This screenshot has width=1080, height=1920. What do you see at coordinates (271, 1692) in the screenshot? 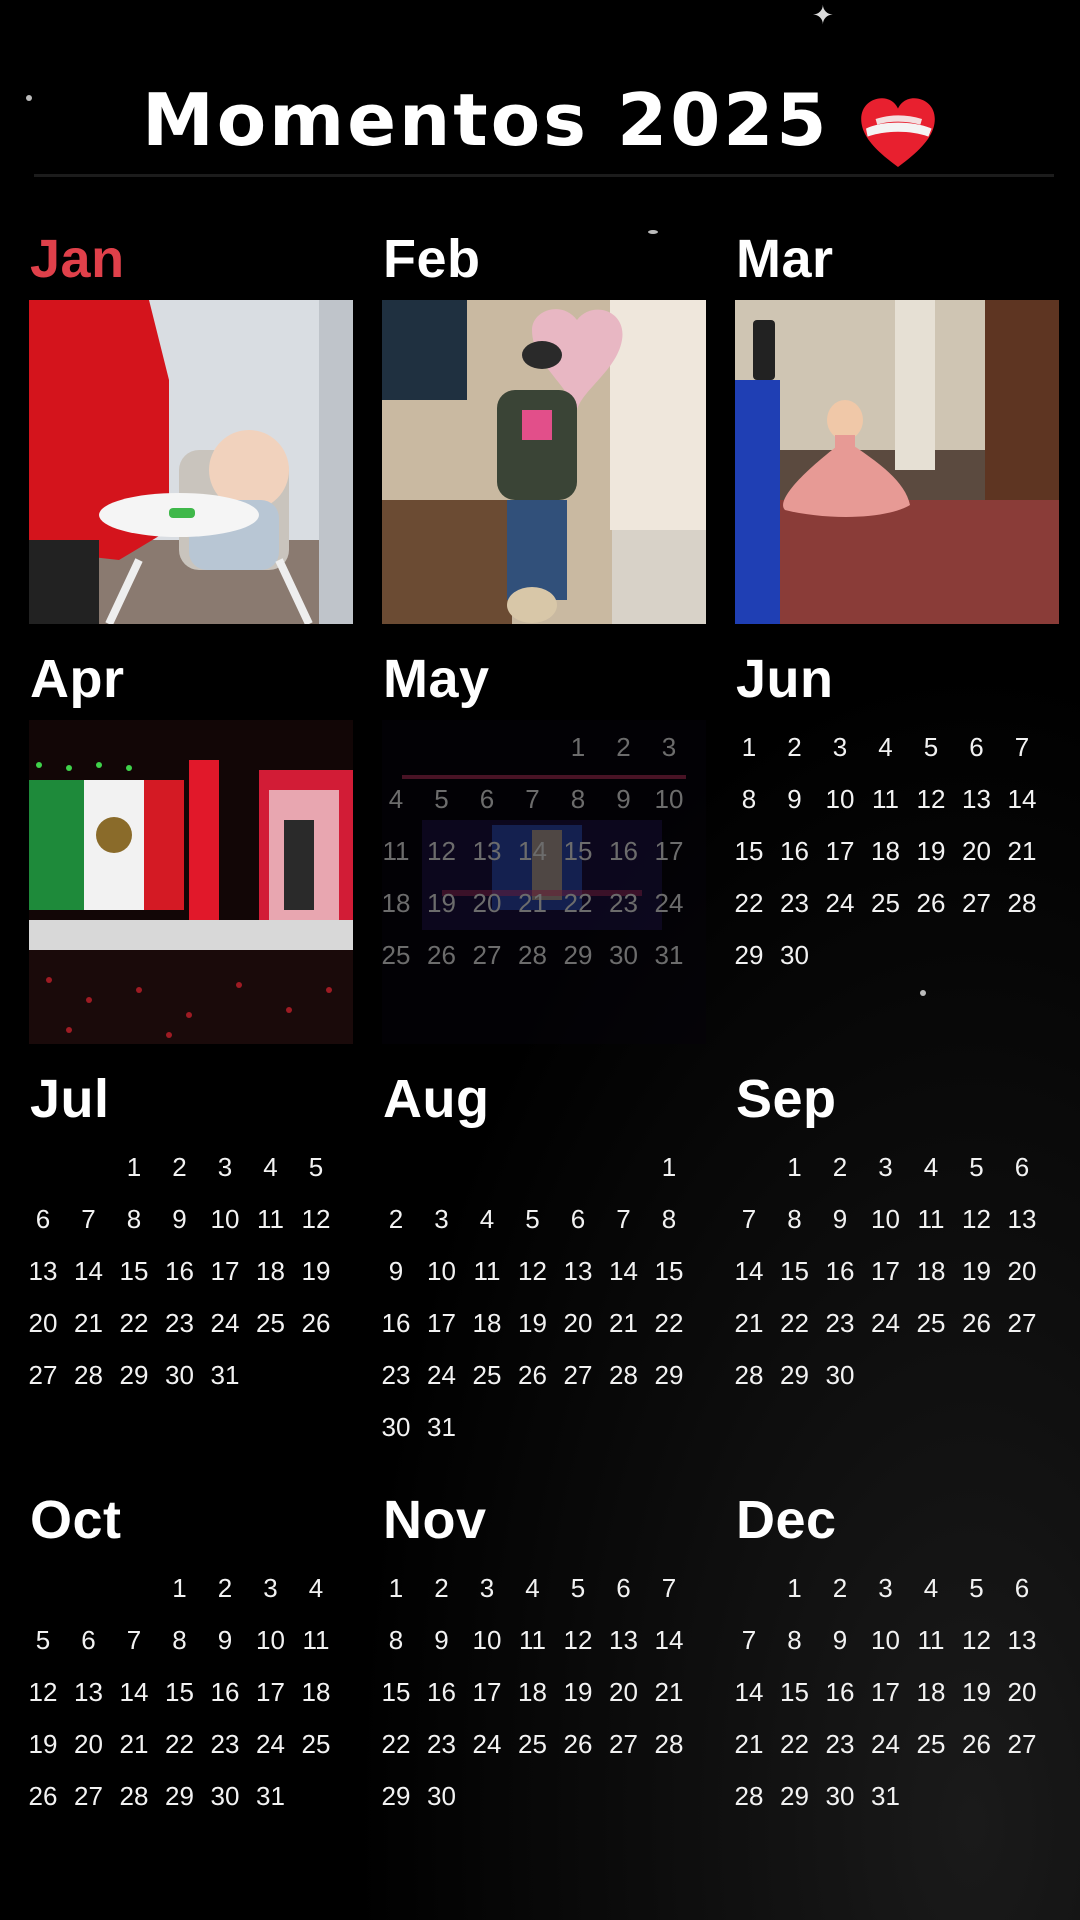
I see `day-cell: 17` at bounding box center [271, 1692].